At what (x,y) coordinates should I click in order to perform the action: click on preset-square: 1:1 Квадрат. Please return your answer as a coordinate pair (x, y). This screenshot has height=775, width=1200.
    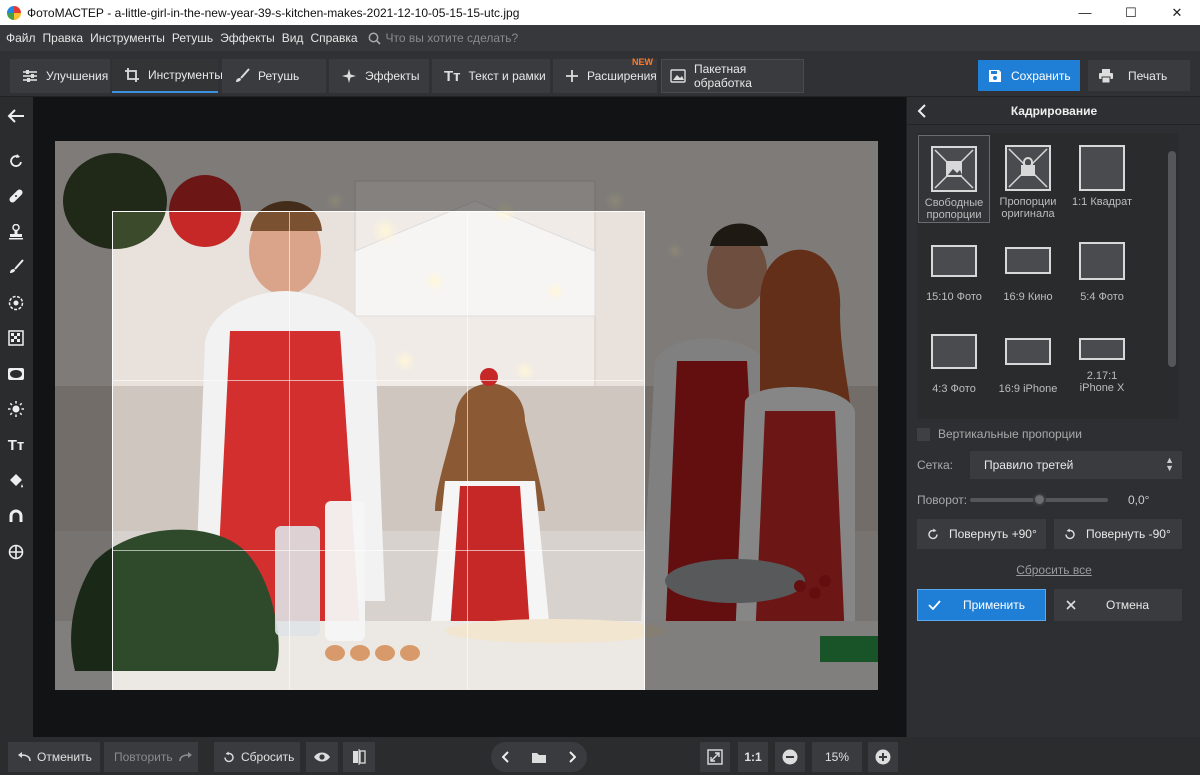
    Looking at the image, I should click on (1102, 179).